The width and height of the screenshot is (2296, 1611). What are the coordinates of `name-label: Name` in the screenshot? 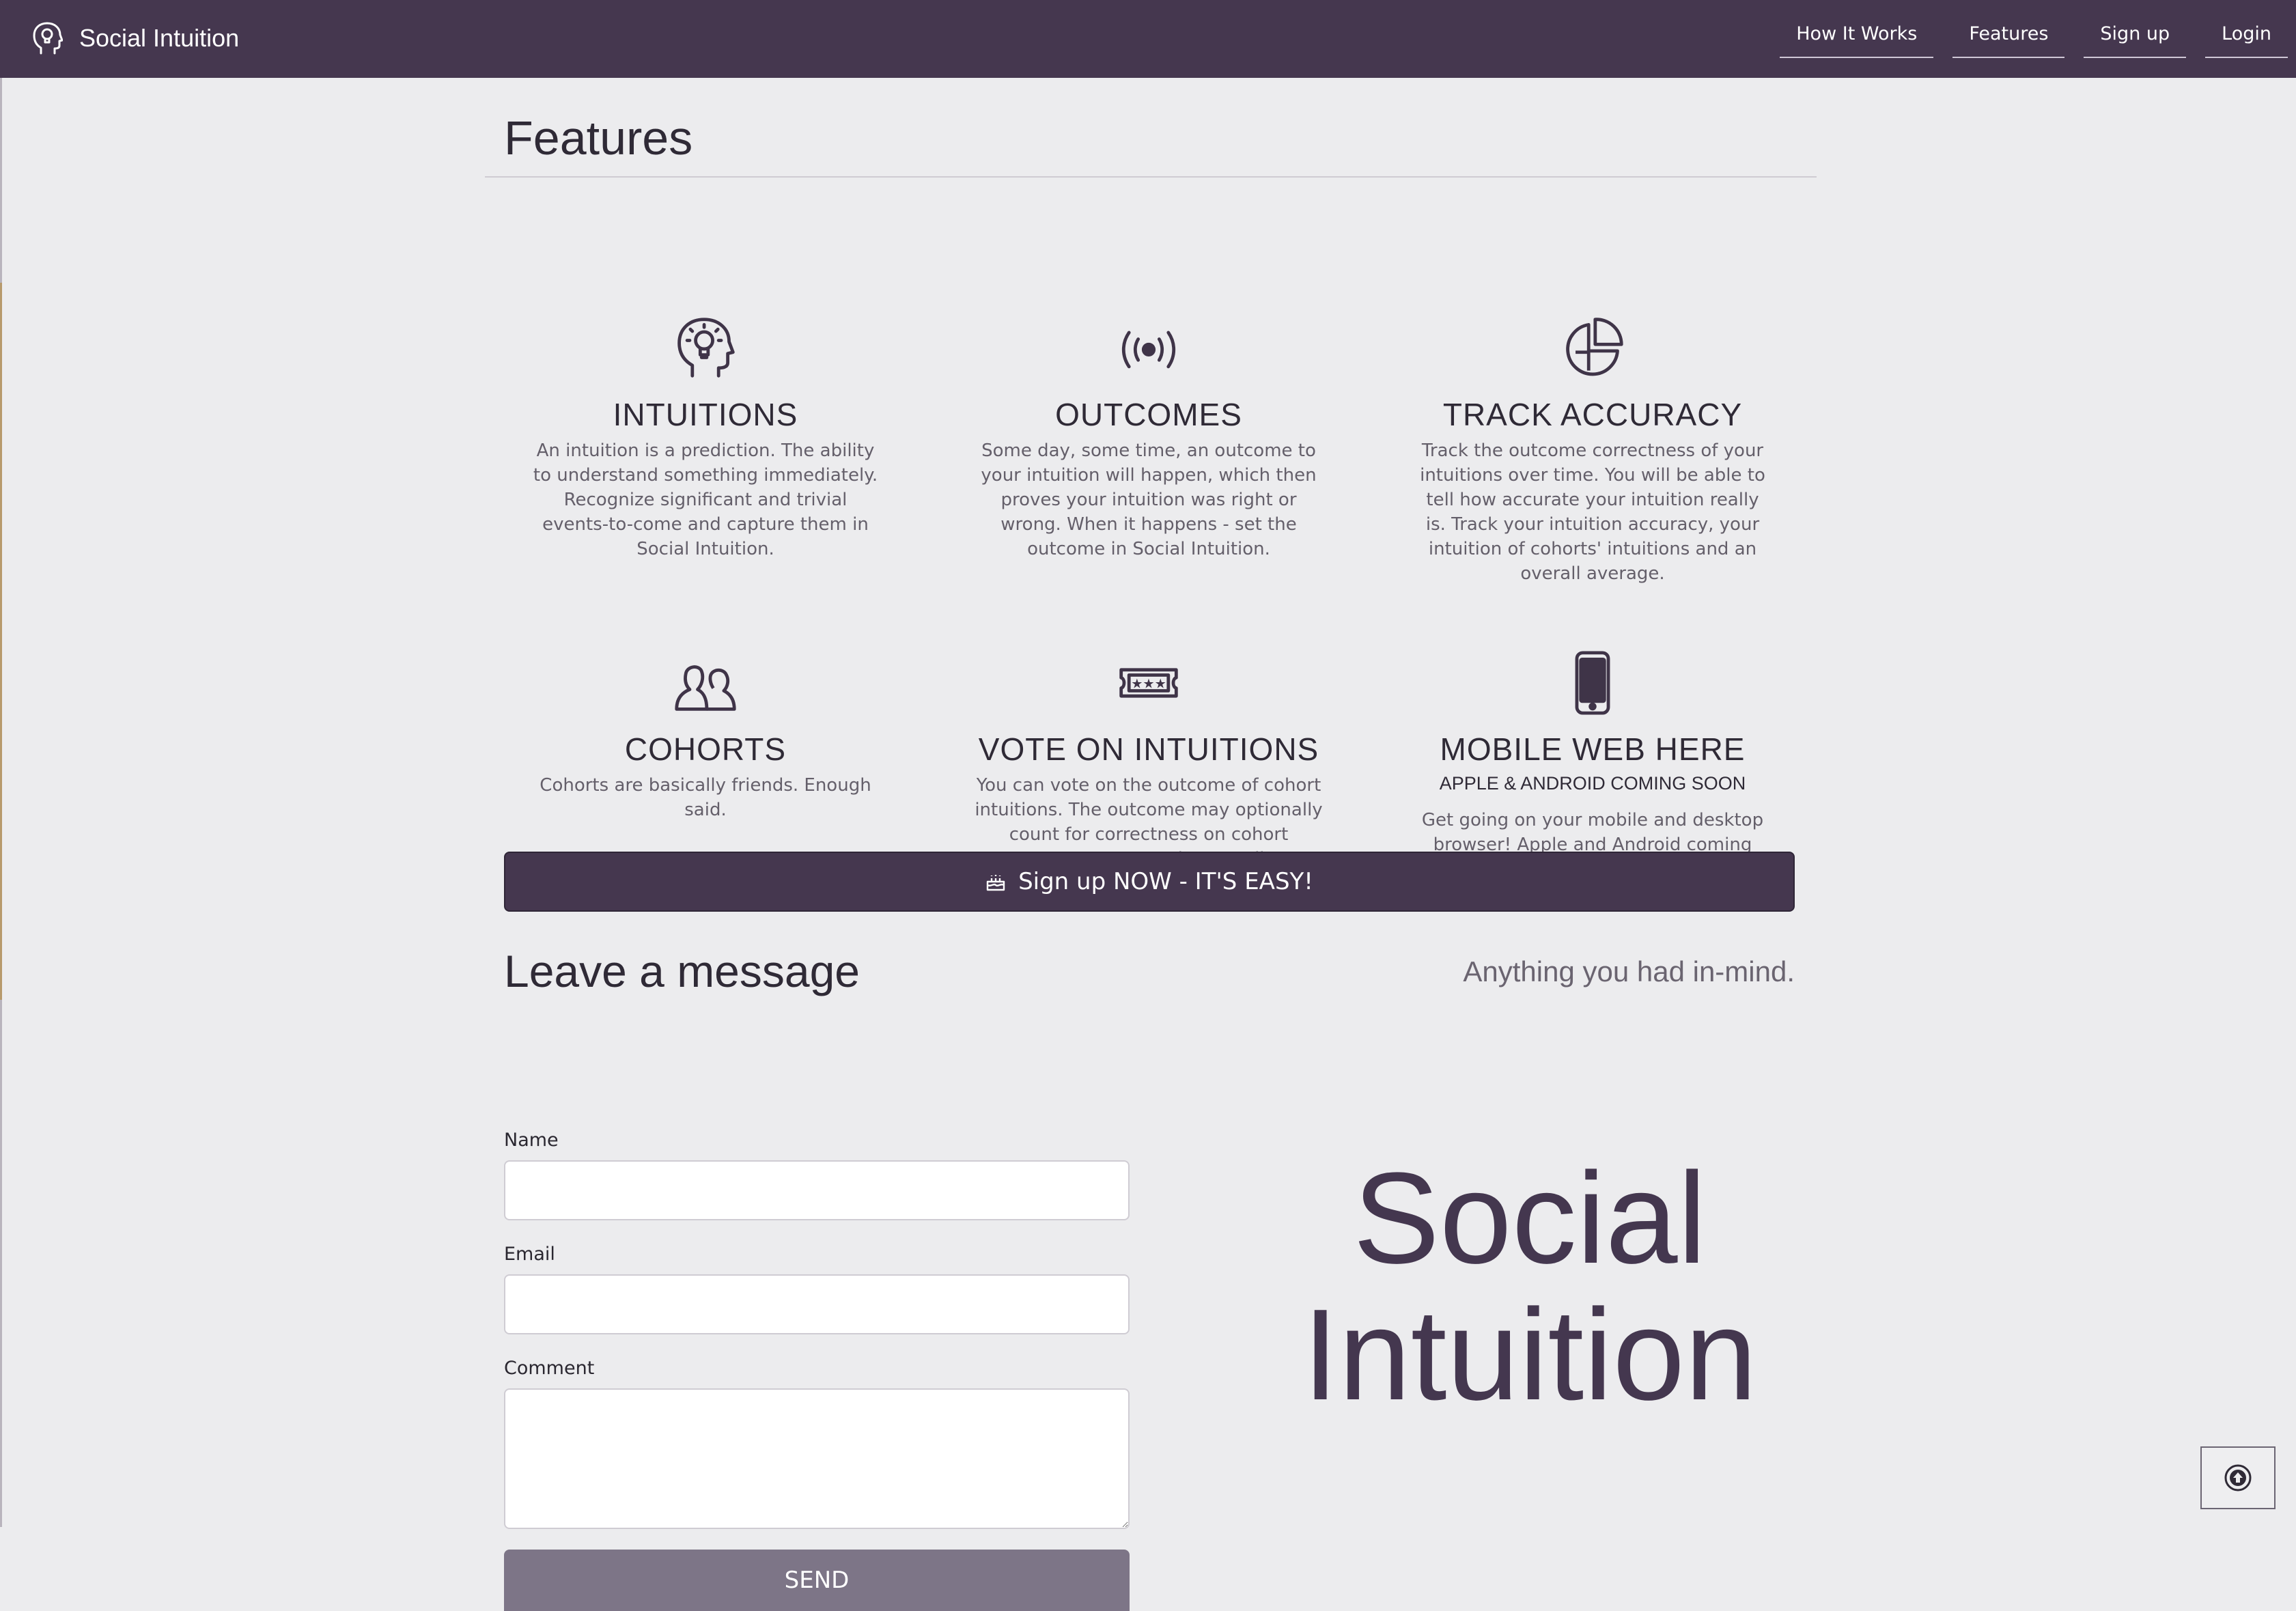 It's located at (531, 1140).